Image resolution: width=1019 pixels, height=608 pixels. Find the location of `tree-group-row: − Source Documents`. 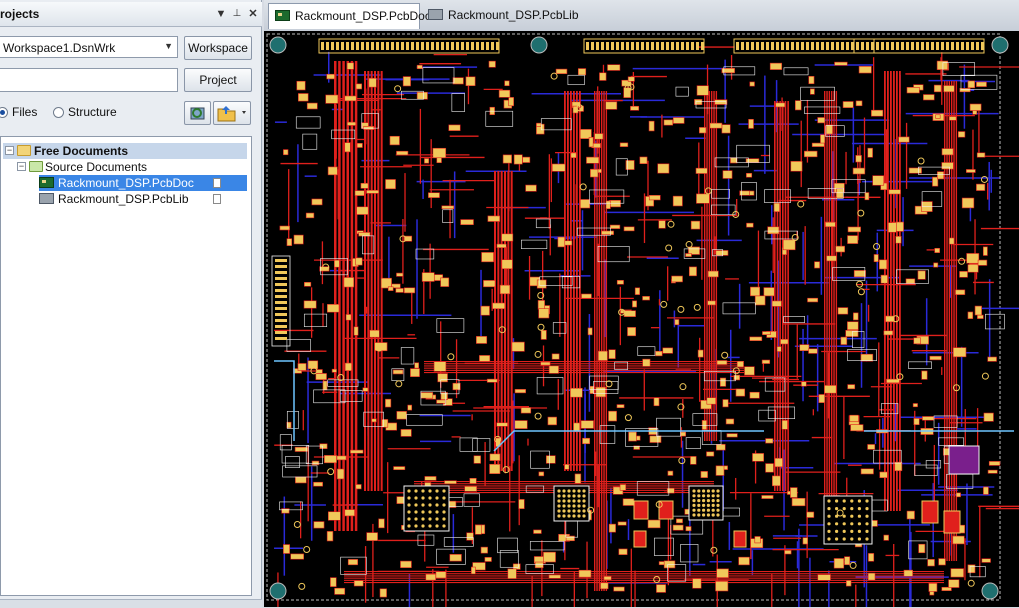

tree-group-row: − Source Documents is located at coordinates (125, 167).